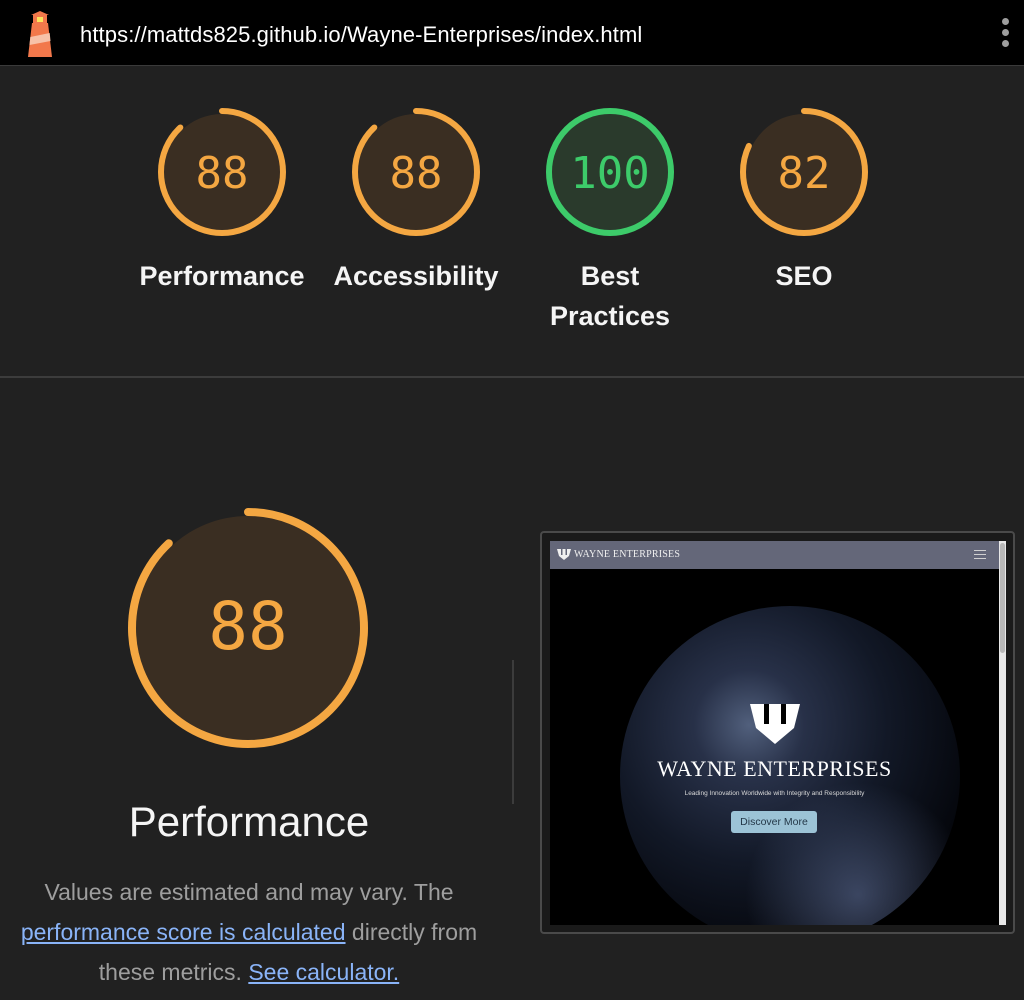  What do you see at coordinates (610, 296) in the screenshot?
I see `score-label: Best Practices` at bounding box center [610, 296].